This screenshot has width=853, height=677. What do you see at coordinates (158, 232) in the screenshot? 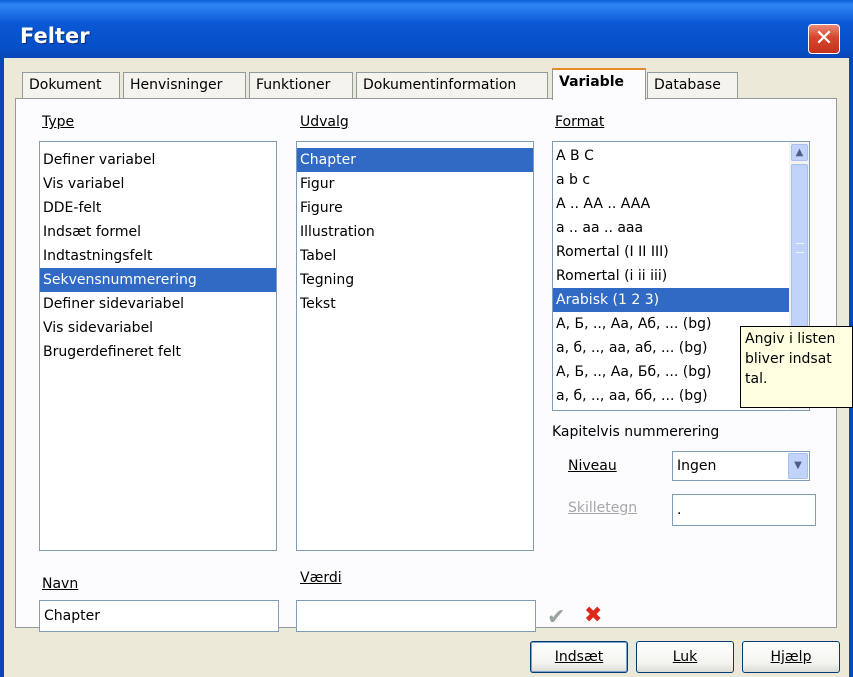
I see `list-item: Indsæt formel` at bounding box center [158, 232].